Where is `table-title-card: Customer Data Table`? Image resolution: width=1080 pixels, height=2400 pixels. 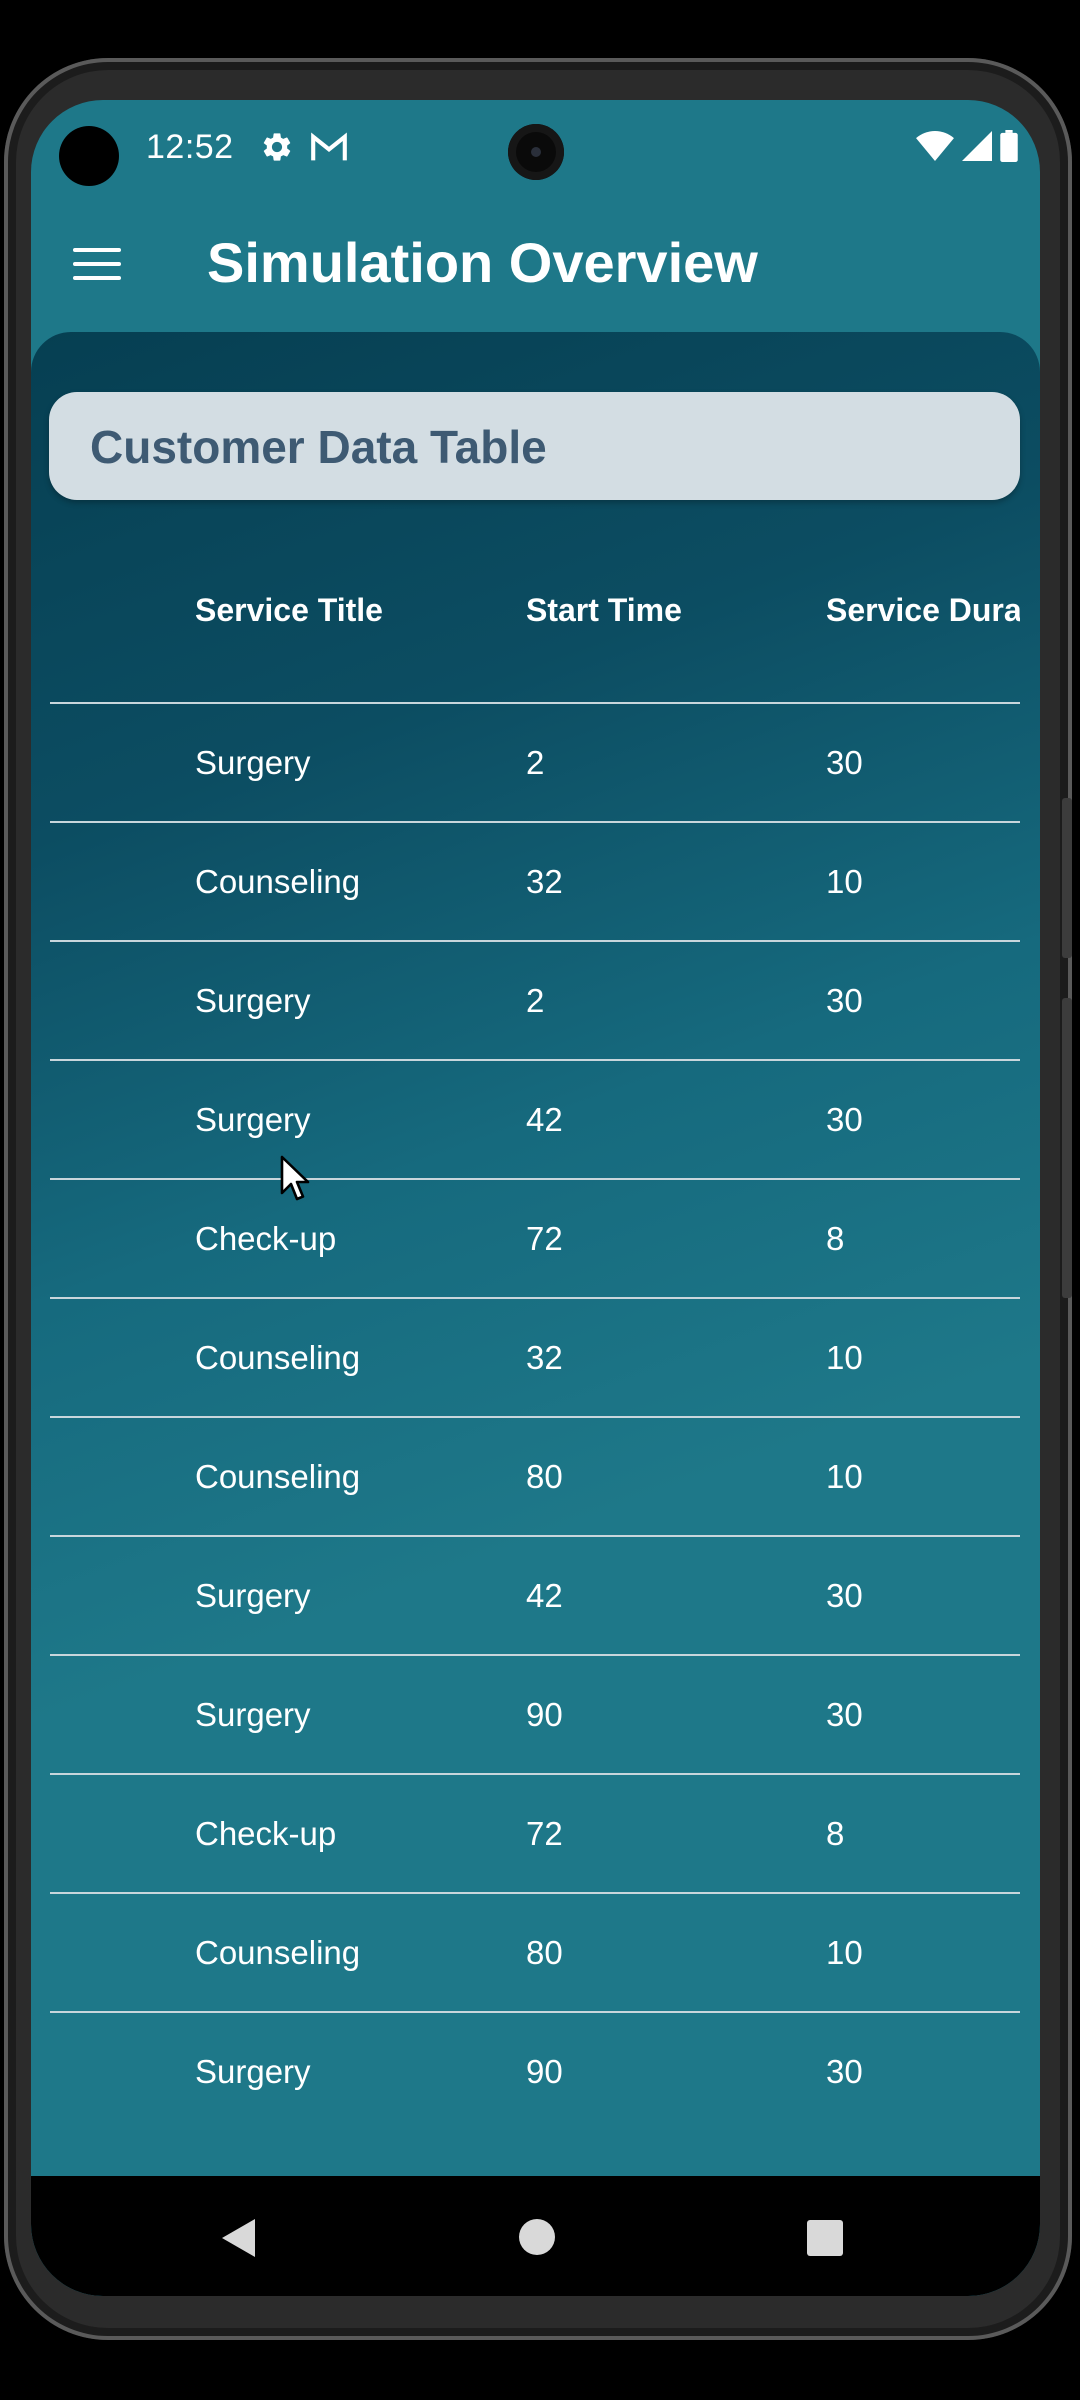 table-title-card: Customer Data Table is located at coordinates (534, 446).